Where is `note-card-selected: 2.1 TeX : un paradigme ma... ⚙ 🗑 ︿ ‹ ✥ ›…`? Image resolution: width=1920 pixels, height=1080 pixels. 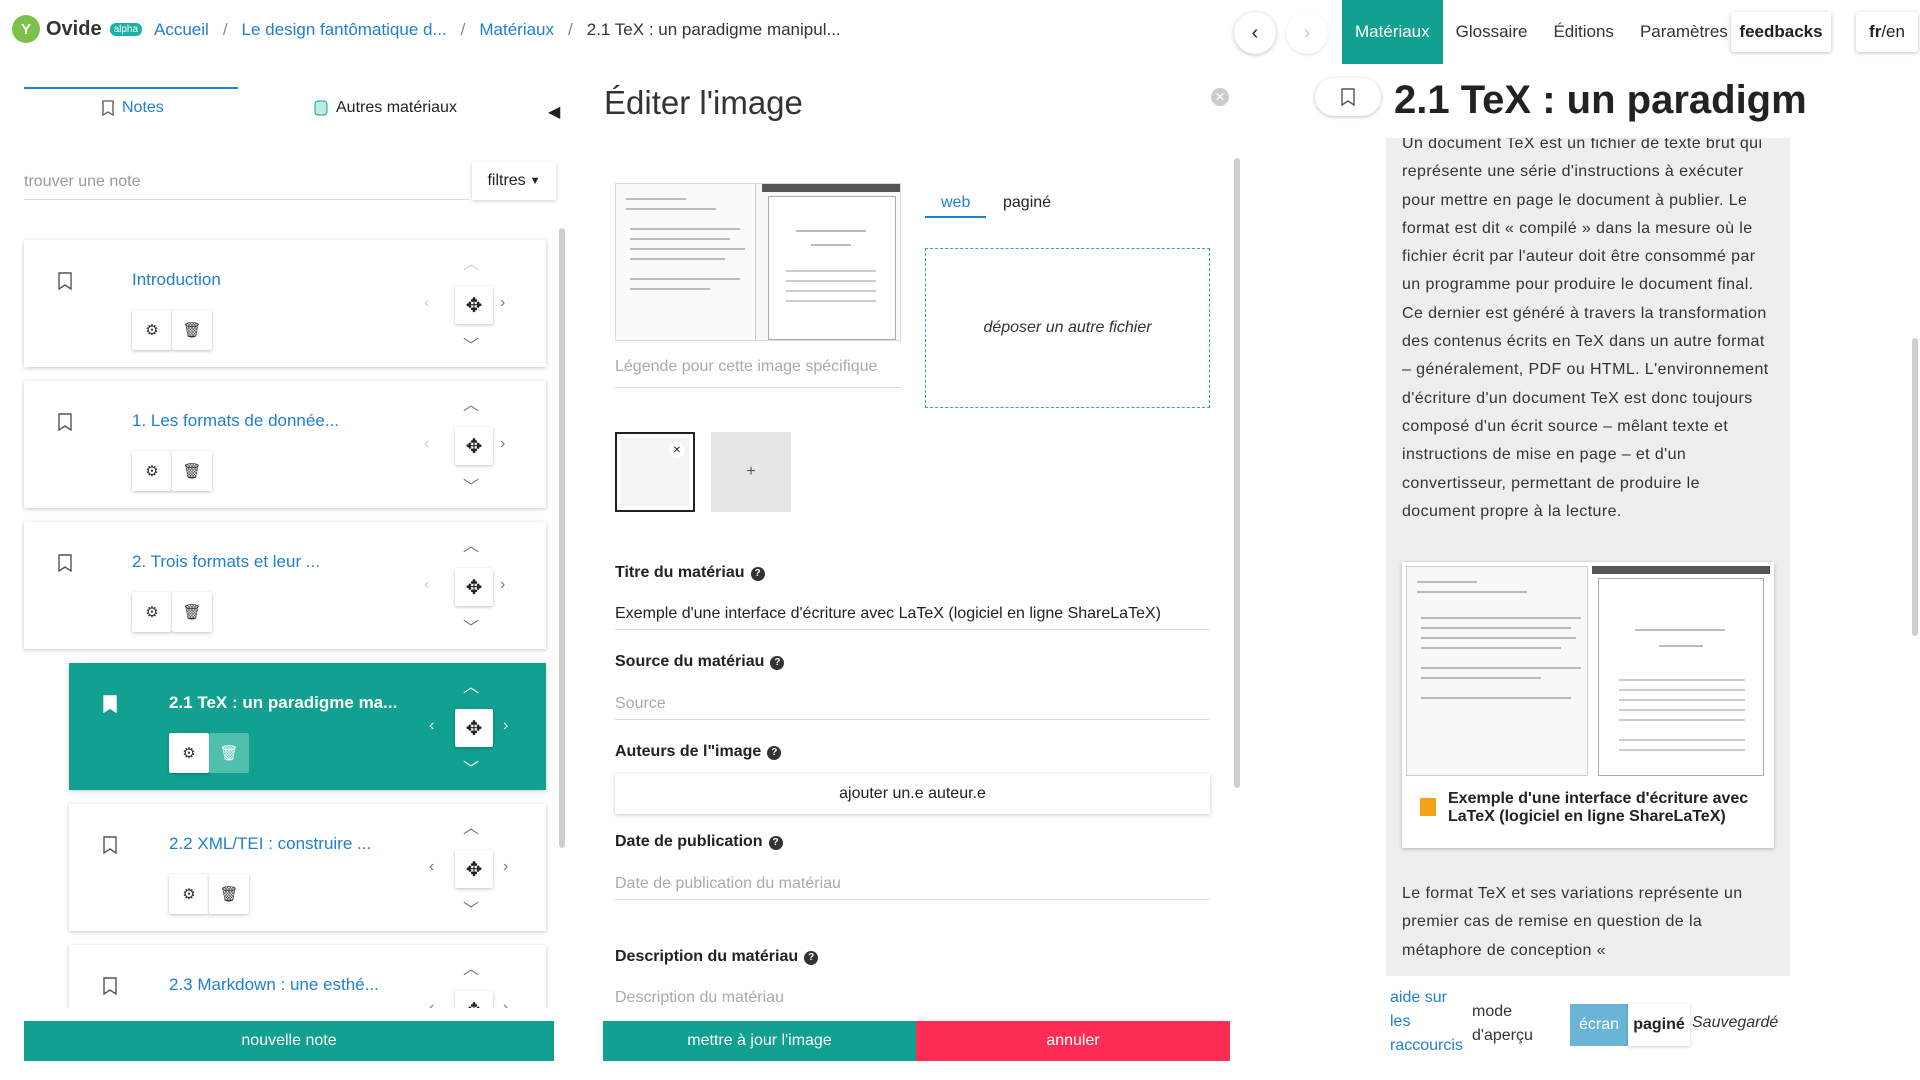
note-card-selected: 2.1 TeX : un paradigme ma... ⚙ 🗑 ︿ ‹ ✥ ›… is located at coordinates (307, 726).